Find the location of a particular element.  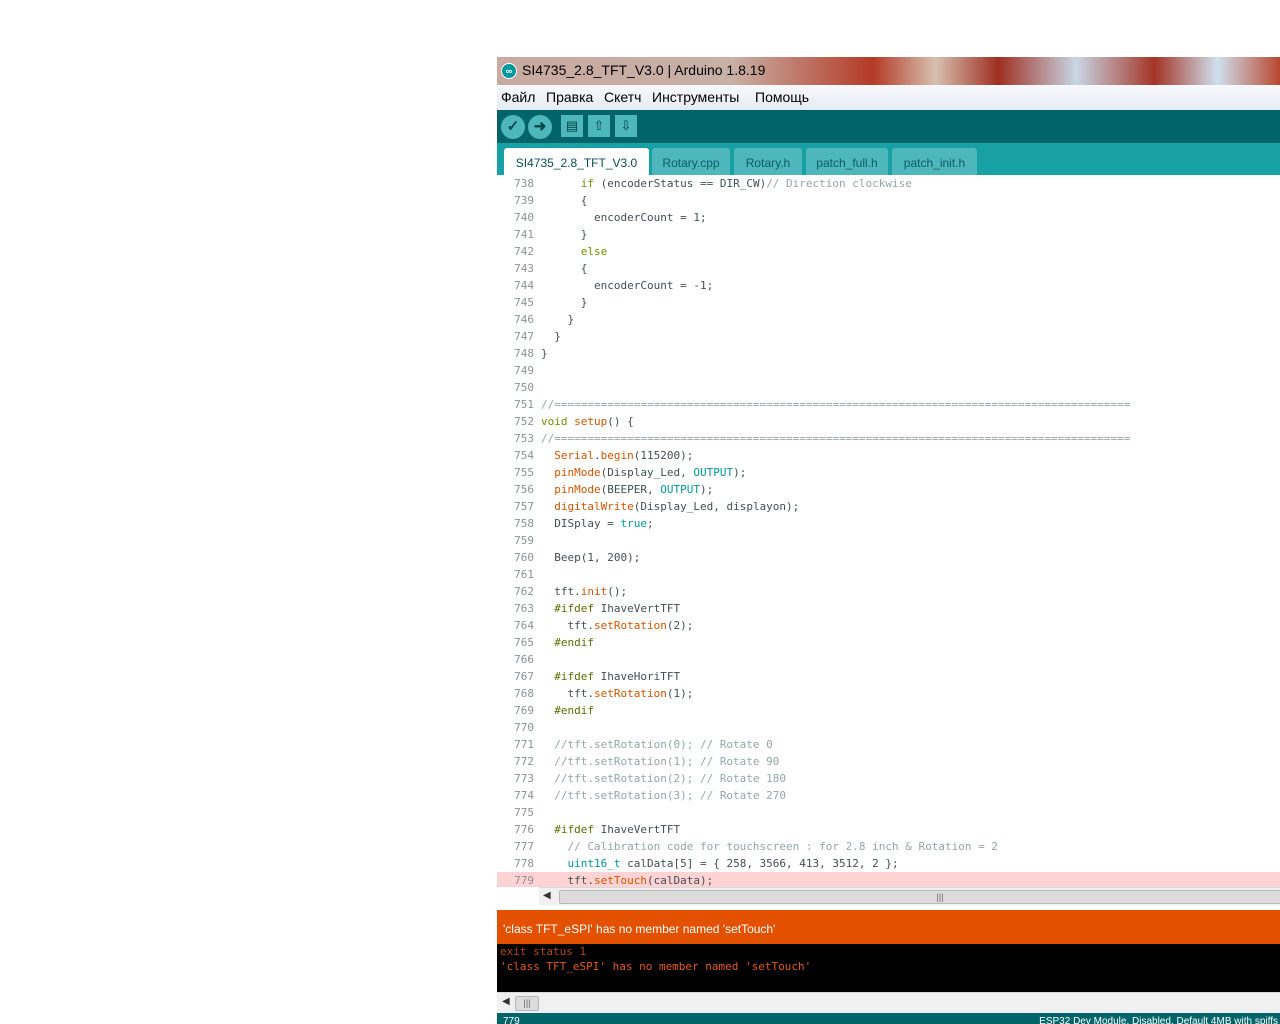

code-line: 744 encoderCount = -1; is located at coordinates (888, 285).